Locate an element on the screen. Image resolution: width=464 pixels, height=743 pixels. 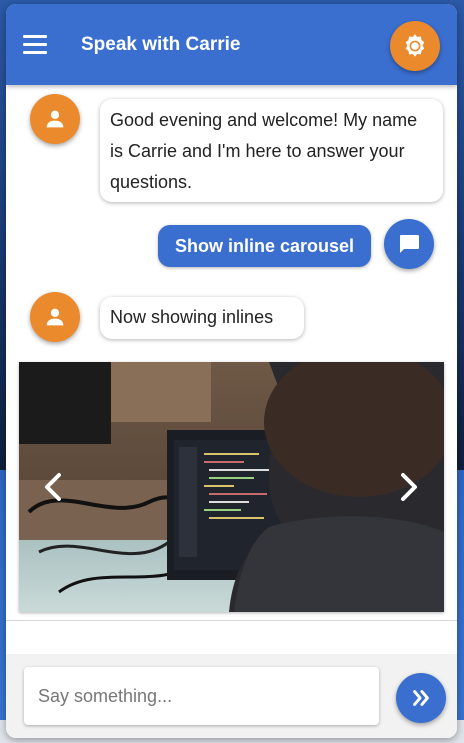
double-chevron-right-icon is located at coordinates (421, 698).